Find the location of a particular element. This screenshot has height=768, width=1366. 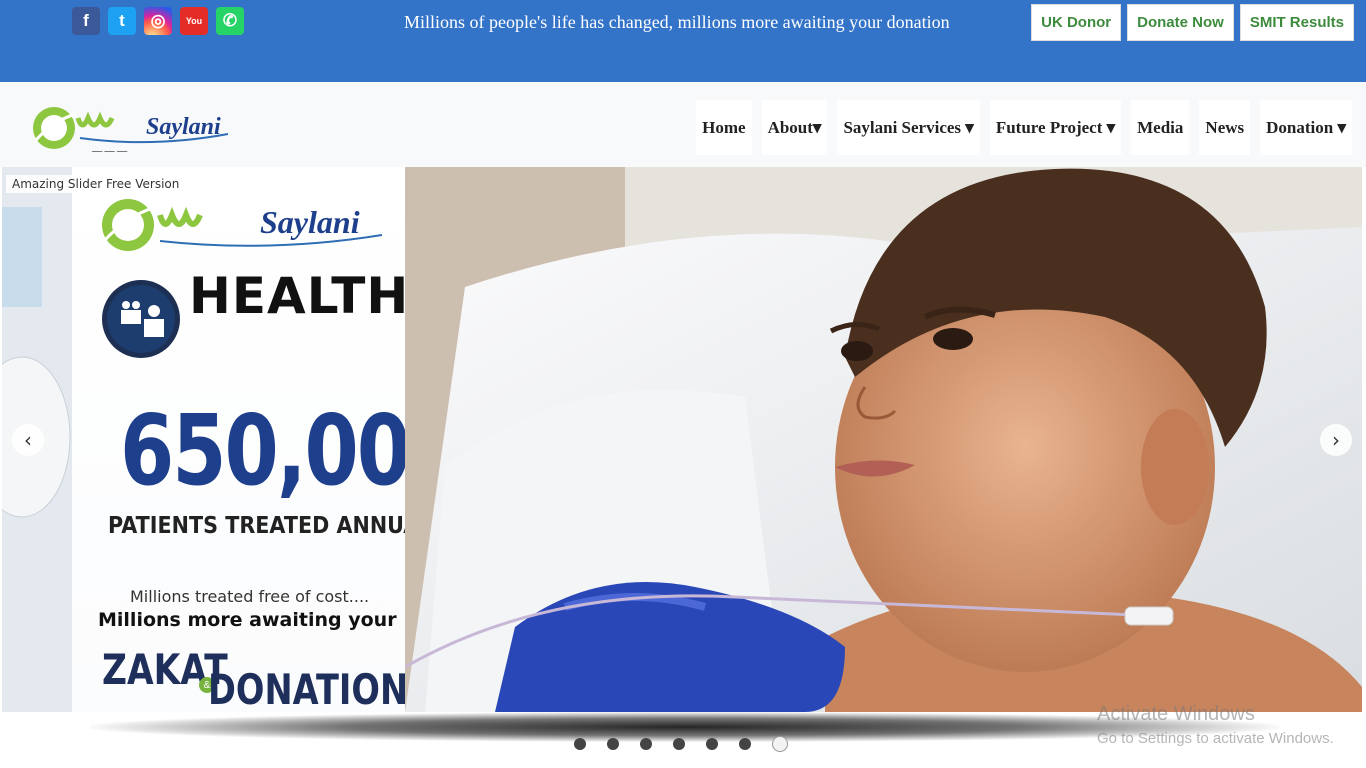

facebook-icon: f is located at coordinates (86, 21).